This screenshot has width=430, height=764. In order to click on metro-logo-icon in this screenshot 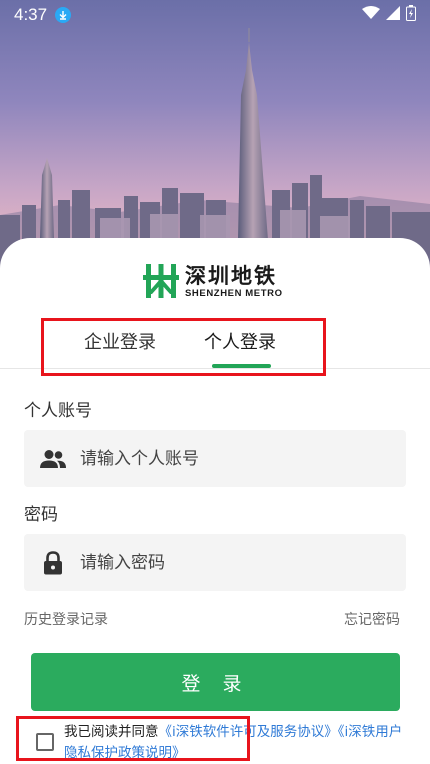, I will do `click(161, 281)`.